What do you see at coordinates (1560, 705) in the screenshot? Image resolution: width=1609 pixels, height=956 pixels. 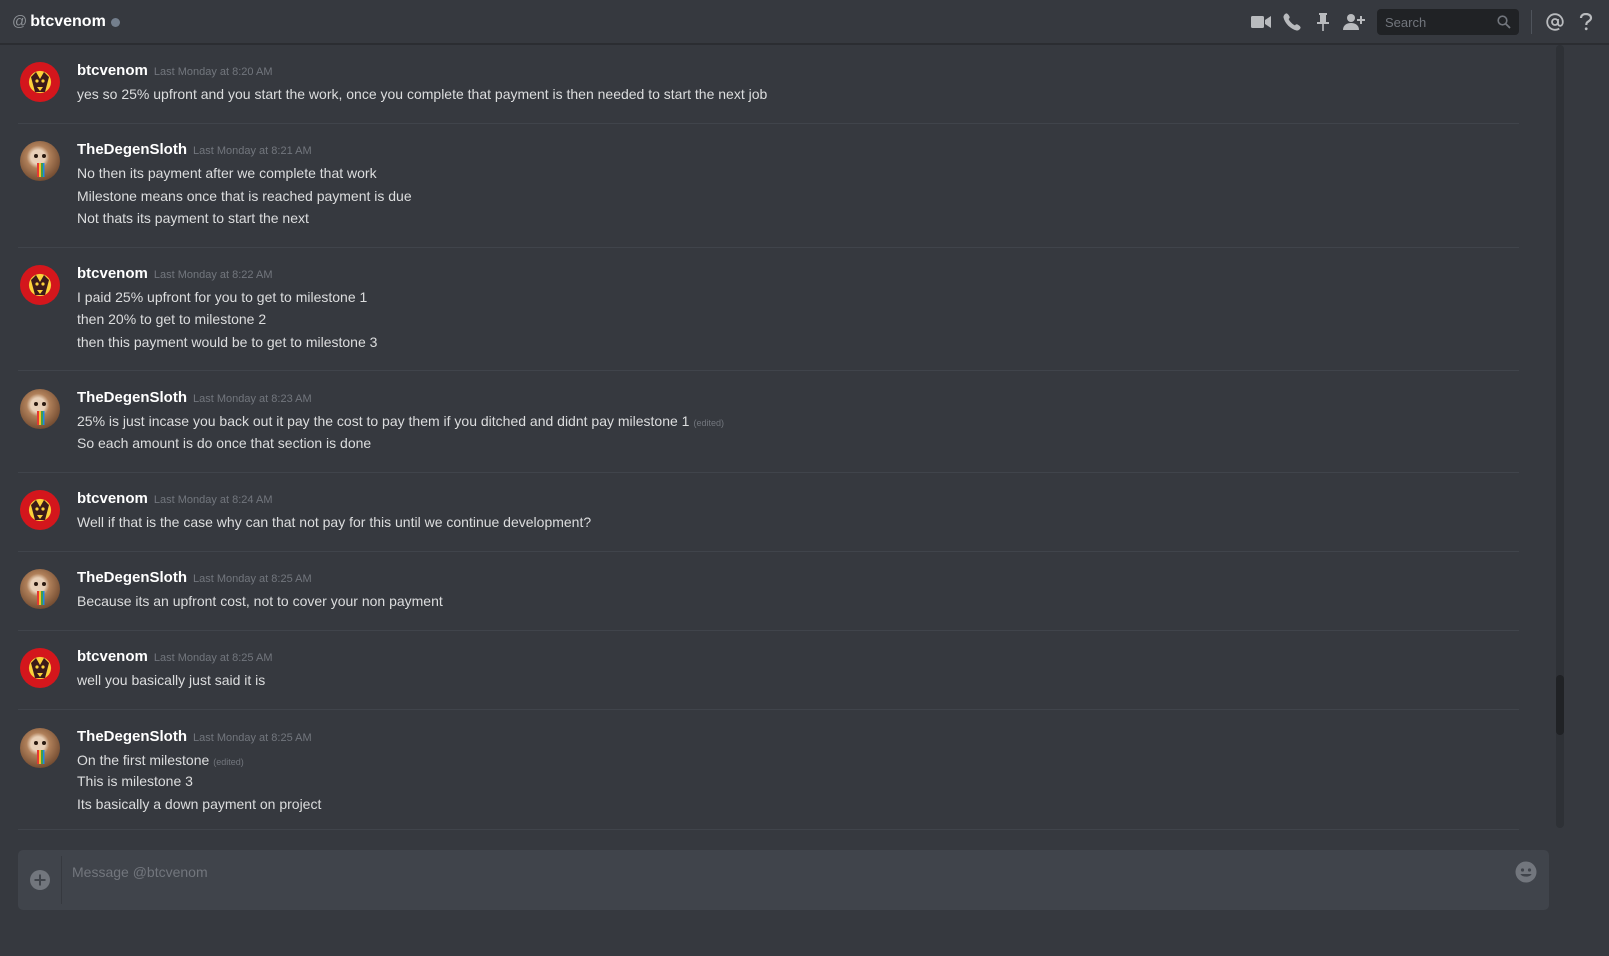 I see `scrollbar-thumb` at bounding box center [1560, 705].